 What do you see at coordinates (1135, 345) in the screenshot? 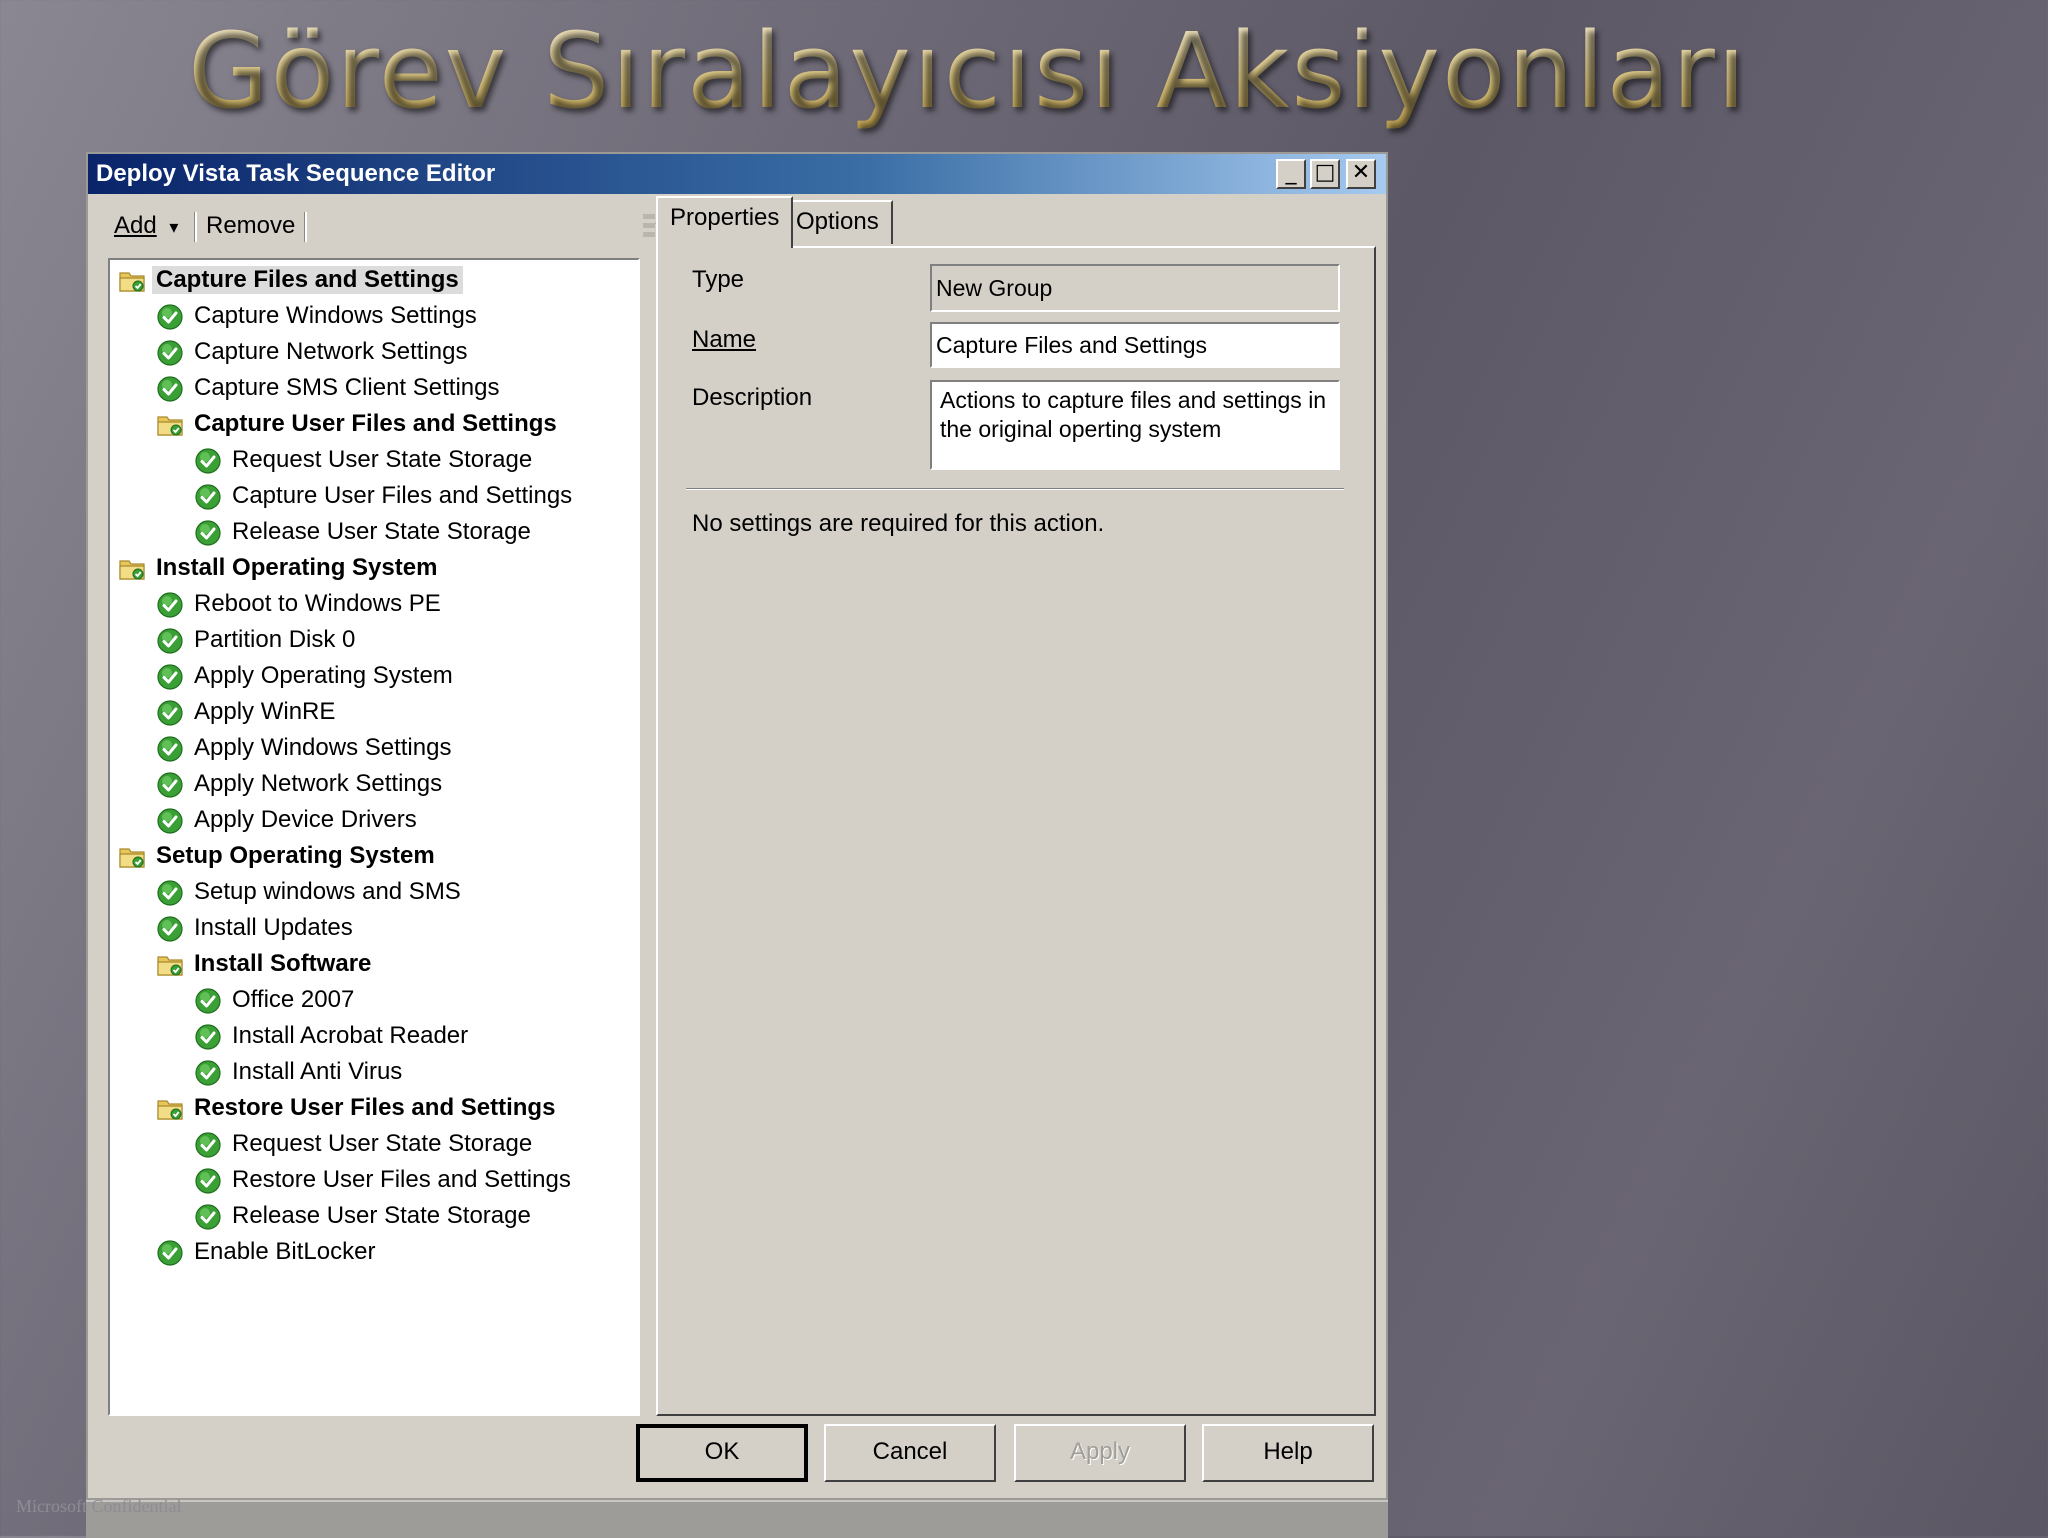
I see `name-field` at bounding box center [1135, 345].